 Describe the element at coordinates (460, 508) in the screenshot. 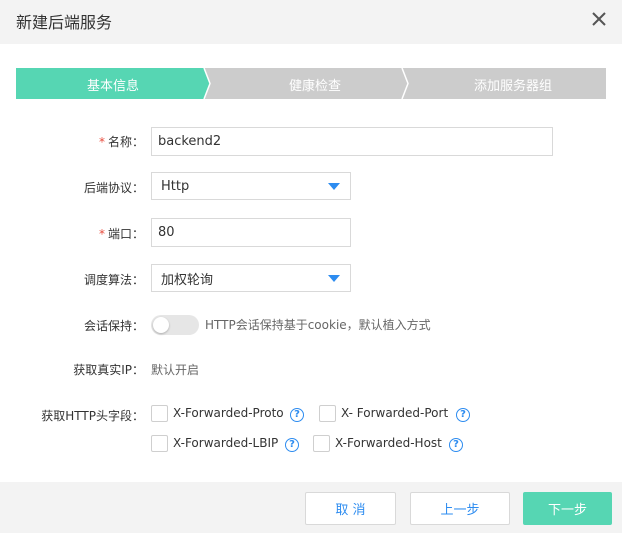

I see `previous-step-button: 上一步` at that location.